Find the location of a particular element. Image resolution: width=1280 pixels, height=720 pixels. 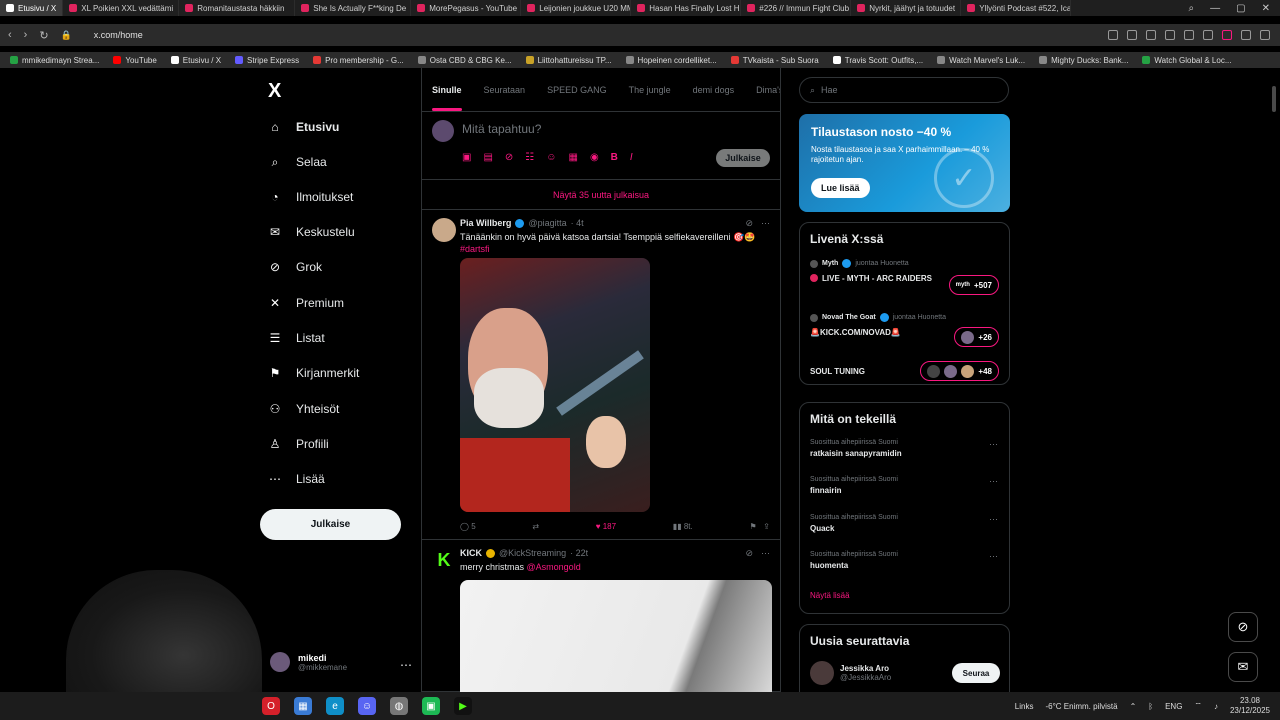

listener-count: +48 is located at coordinates (959, 371).